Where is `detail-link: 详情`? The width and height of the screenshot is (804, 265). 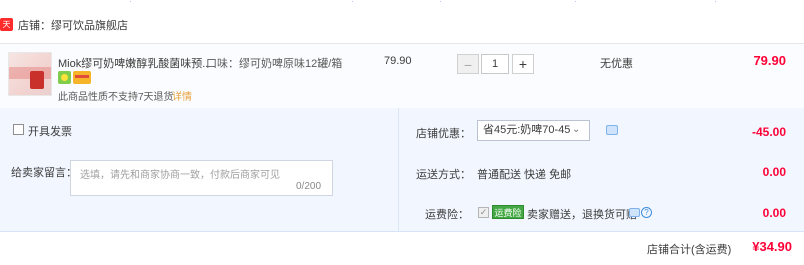 detail-link: 详情 is located at coordinates (182, 95).